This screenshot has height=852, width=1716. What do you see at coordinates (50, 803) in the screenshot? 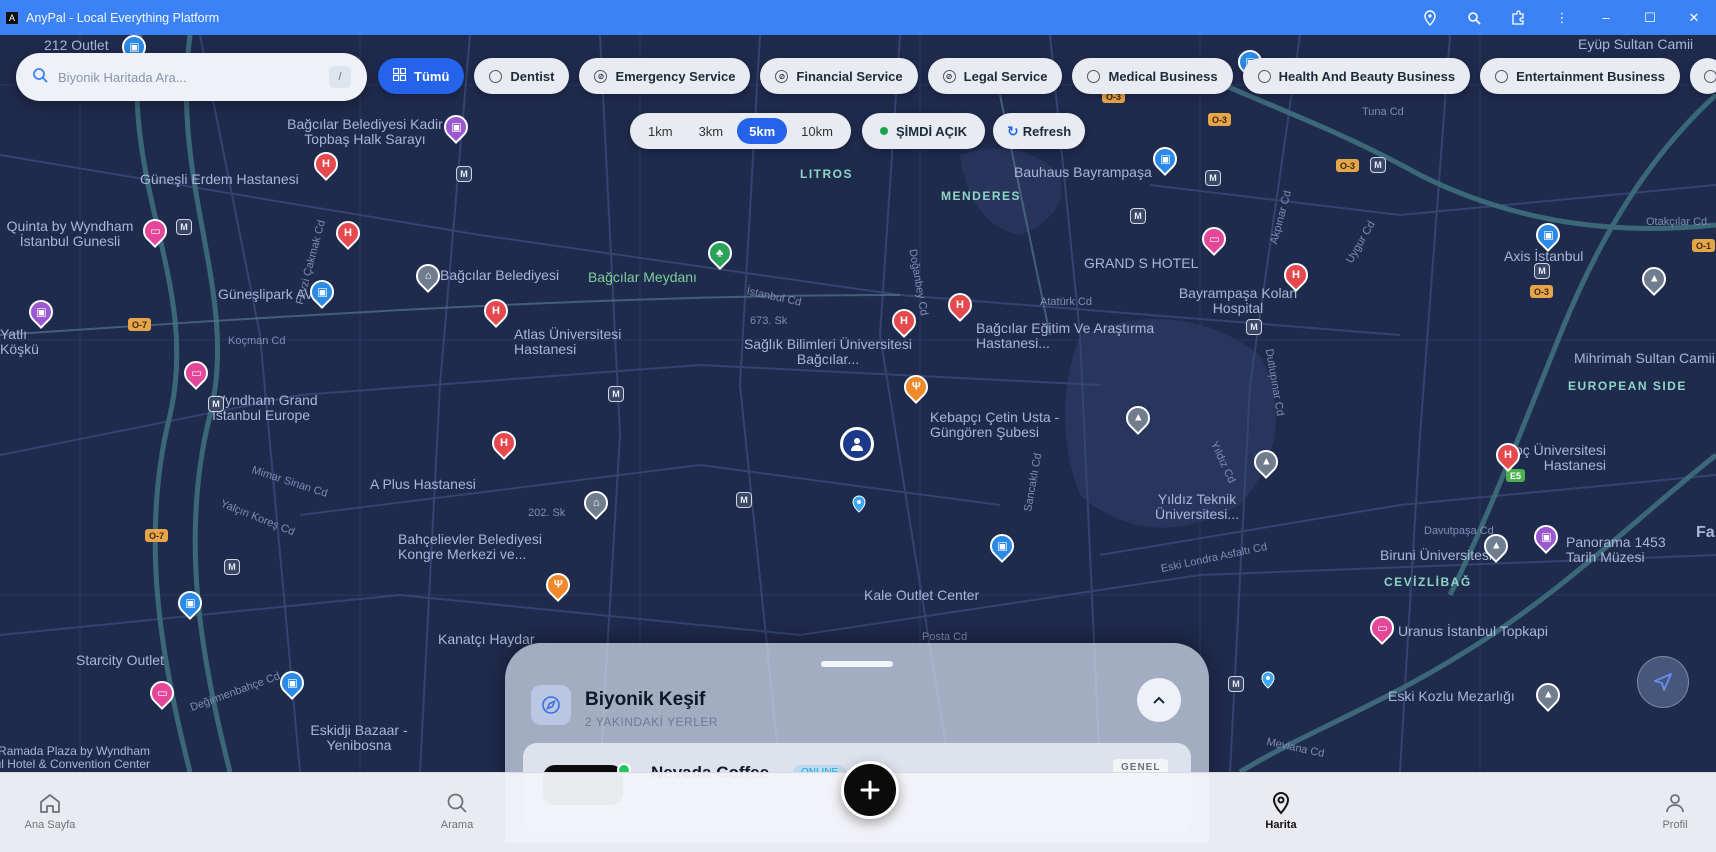
I see `home-icon` at bounding box center [50, 803].